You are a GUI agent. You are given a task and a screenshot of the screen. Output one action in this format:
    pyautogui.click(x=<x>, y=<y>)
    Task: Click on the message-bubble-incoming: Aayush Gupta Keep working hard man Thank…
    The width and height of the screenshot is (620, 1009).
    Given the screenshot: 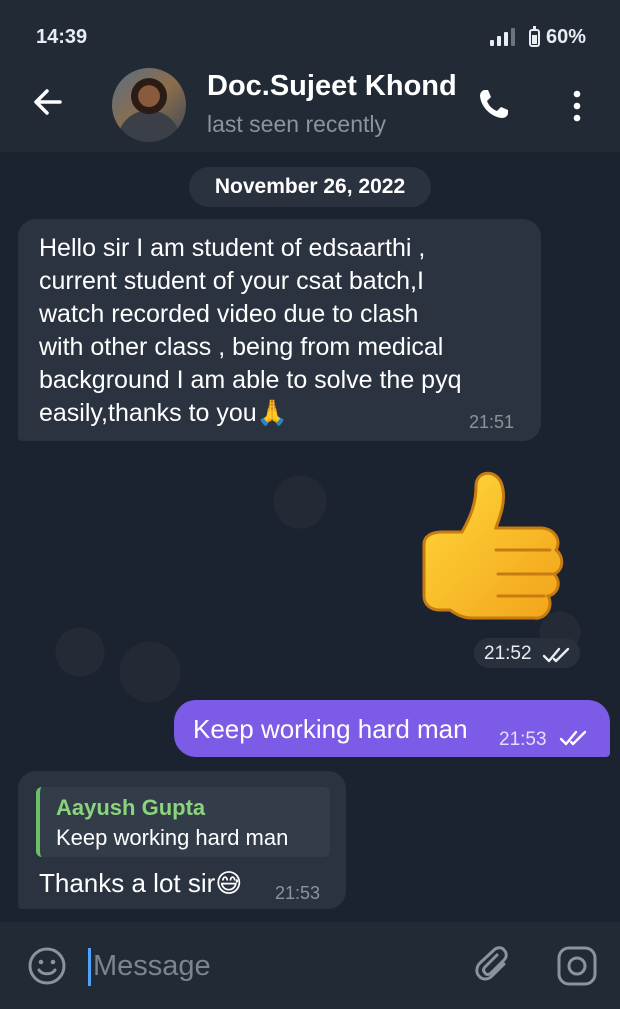 What is the action you would take?
    pyautogui.click(x=182, y=840)
    